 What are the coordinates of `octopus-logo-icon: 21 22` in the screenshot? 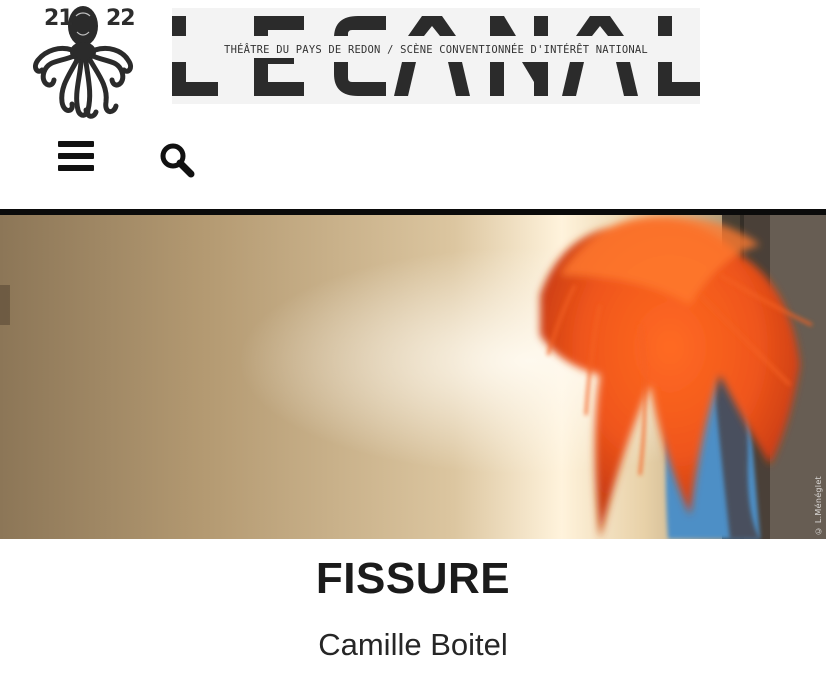 It's located at (83, 61).